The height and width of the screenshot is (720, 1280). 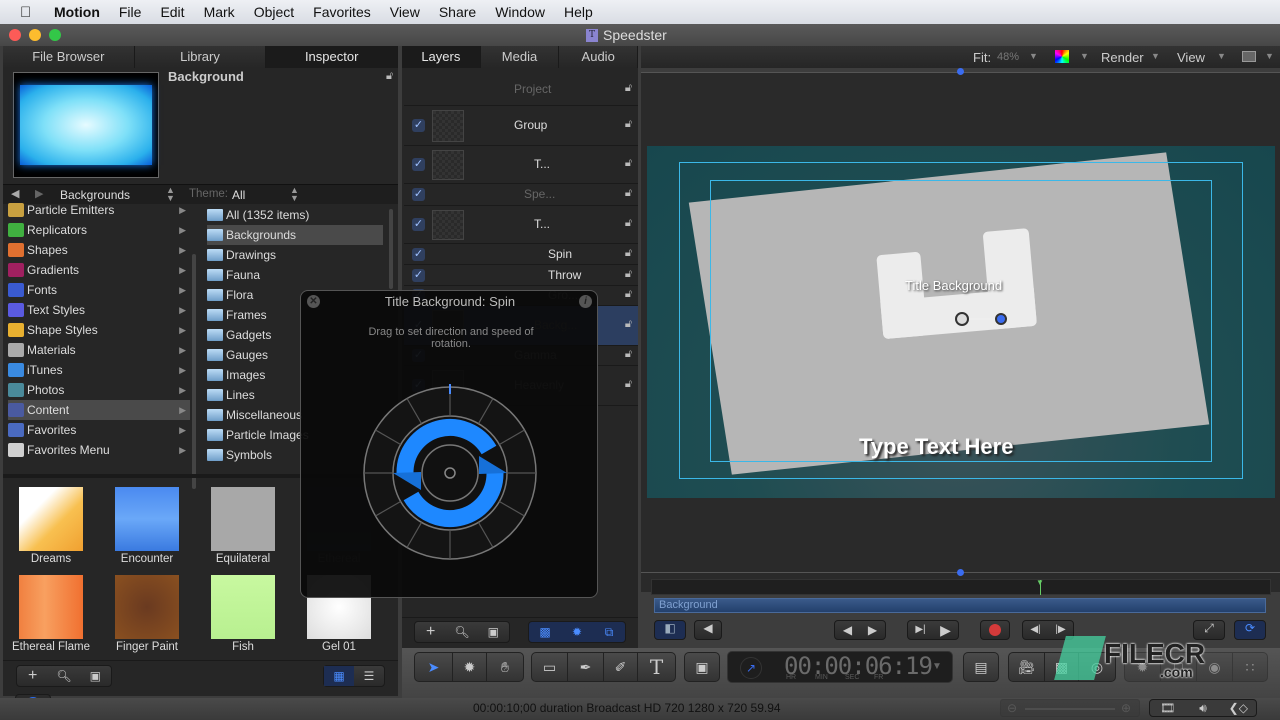 I want to click on category-item: Particle Emitters ▶, so click(x=99, y=210).